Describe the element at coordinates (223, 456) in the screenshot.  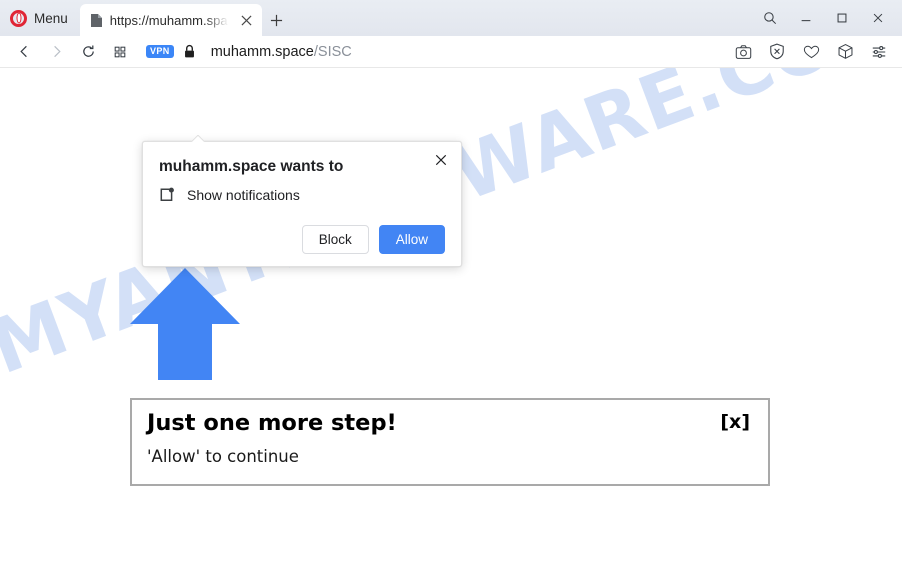
I see `page-subtitle: 'Allow' to continue` at that location.